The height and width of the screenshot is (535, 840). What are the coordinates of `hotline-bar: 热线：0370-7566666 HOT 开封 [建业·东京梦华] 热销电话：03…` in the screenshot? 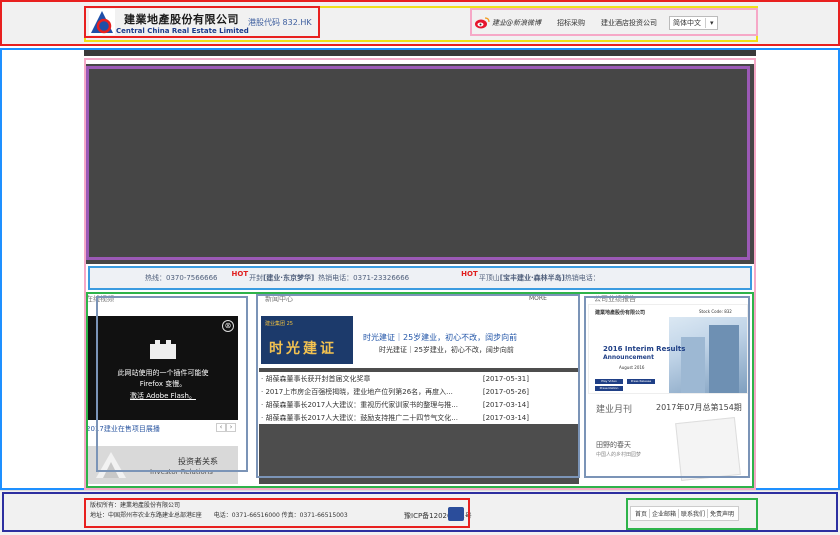 It's located at (420, 278).